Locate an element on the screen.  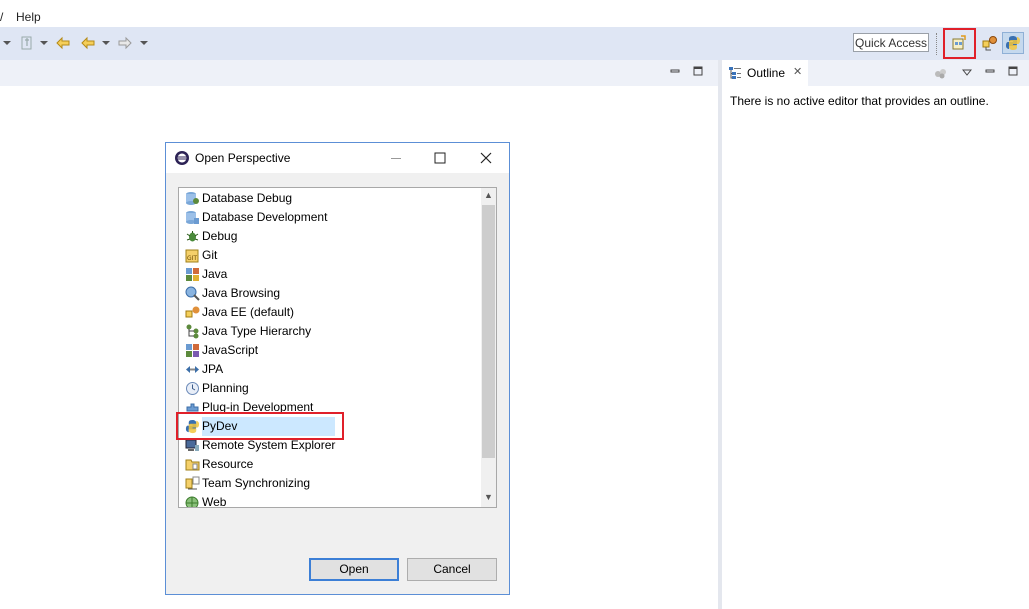
open-button: Open is located at coordinates (354, 569).